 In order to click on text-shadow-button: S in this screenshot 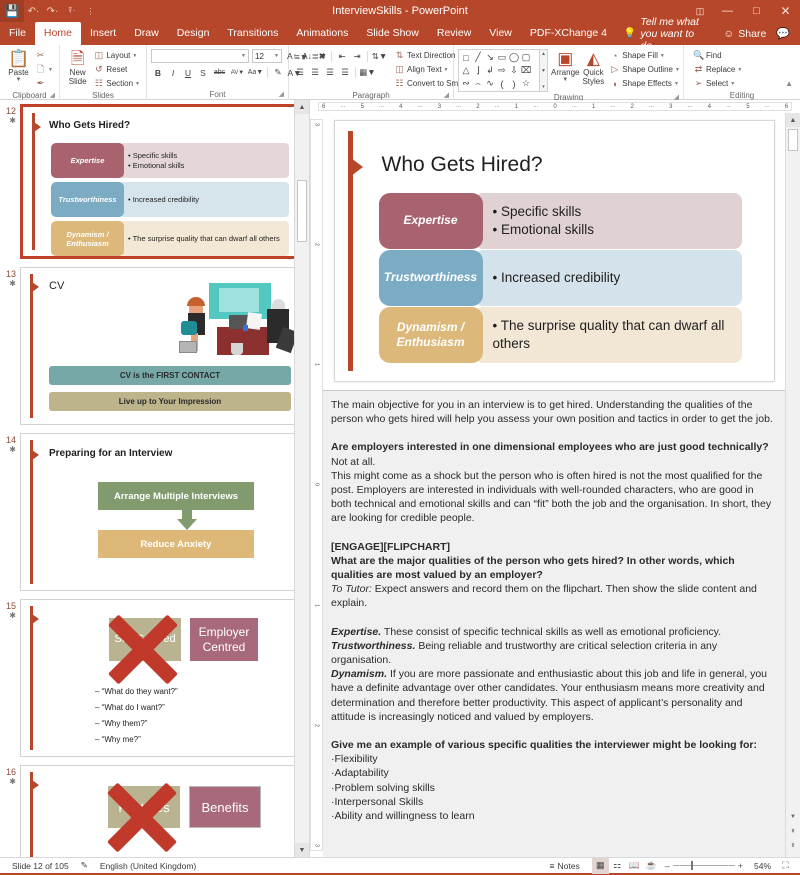, I will do `click(203, 72)`.